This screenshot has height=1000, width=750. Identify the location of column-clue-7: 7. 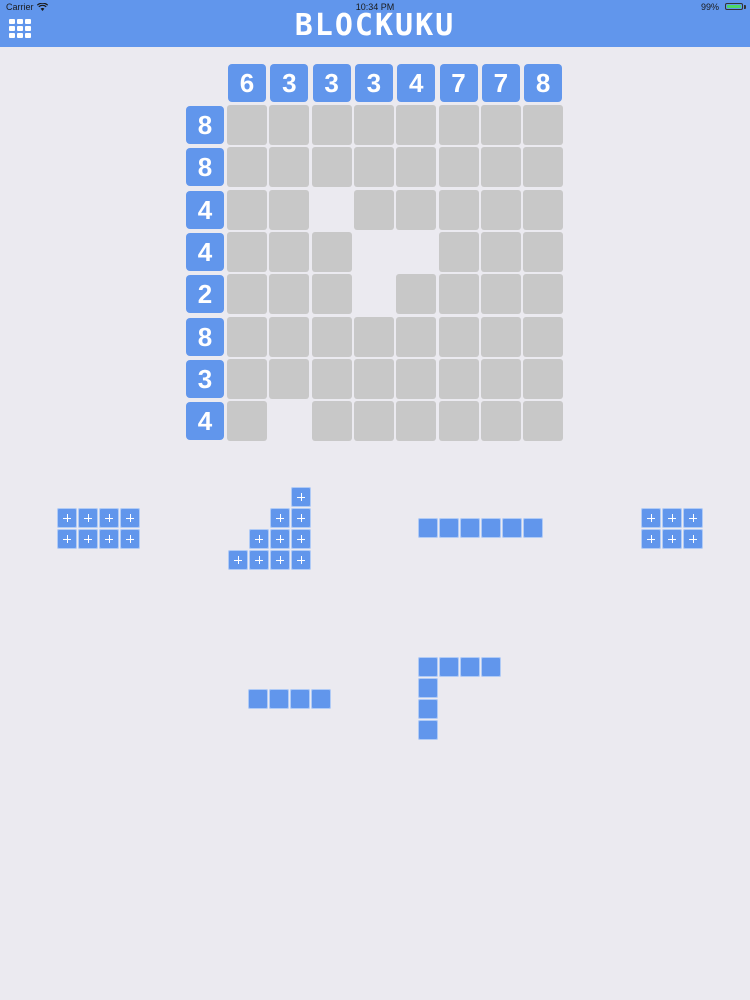
(500, 83).